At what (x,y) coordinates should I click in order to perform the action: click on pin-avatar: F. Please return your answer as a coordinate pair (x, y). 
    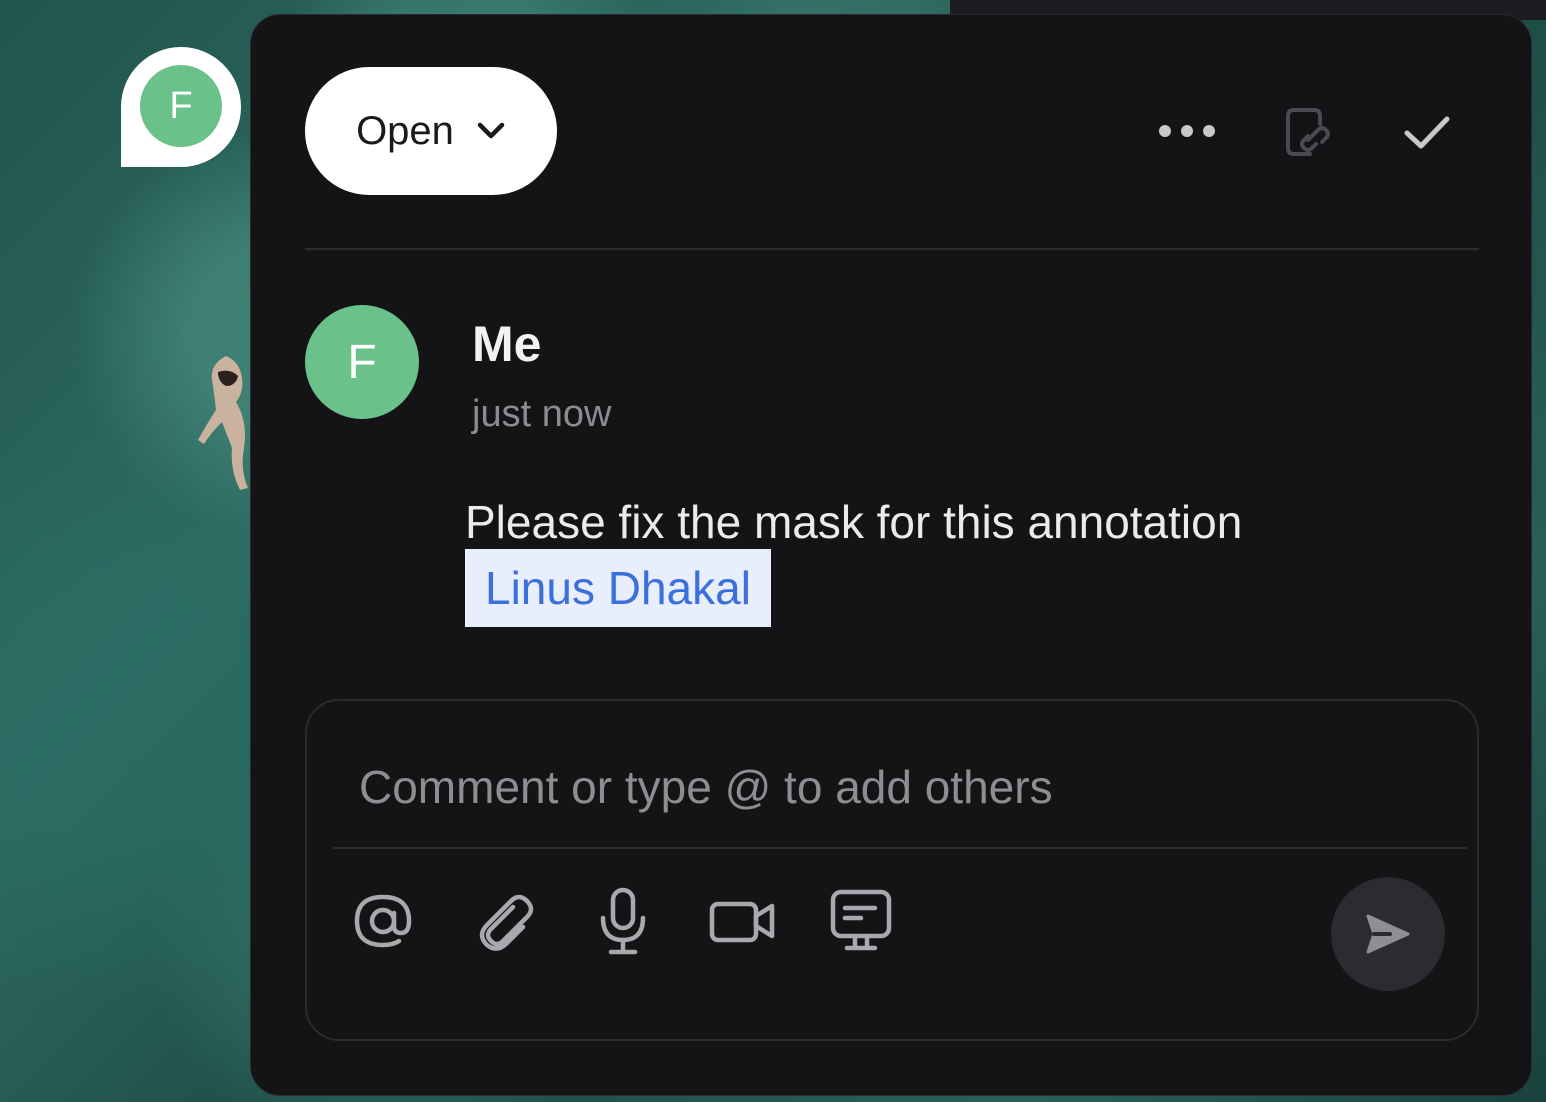
    Looking at the image, I should click on (181, 106).